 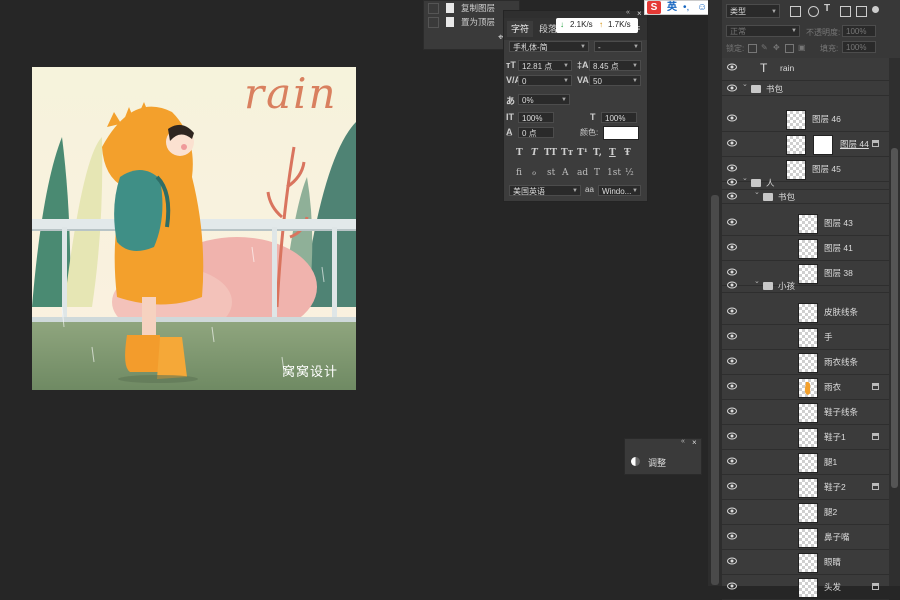 I want to click on text-color-swatch, so click(x=621, y=133).